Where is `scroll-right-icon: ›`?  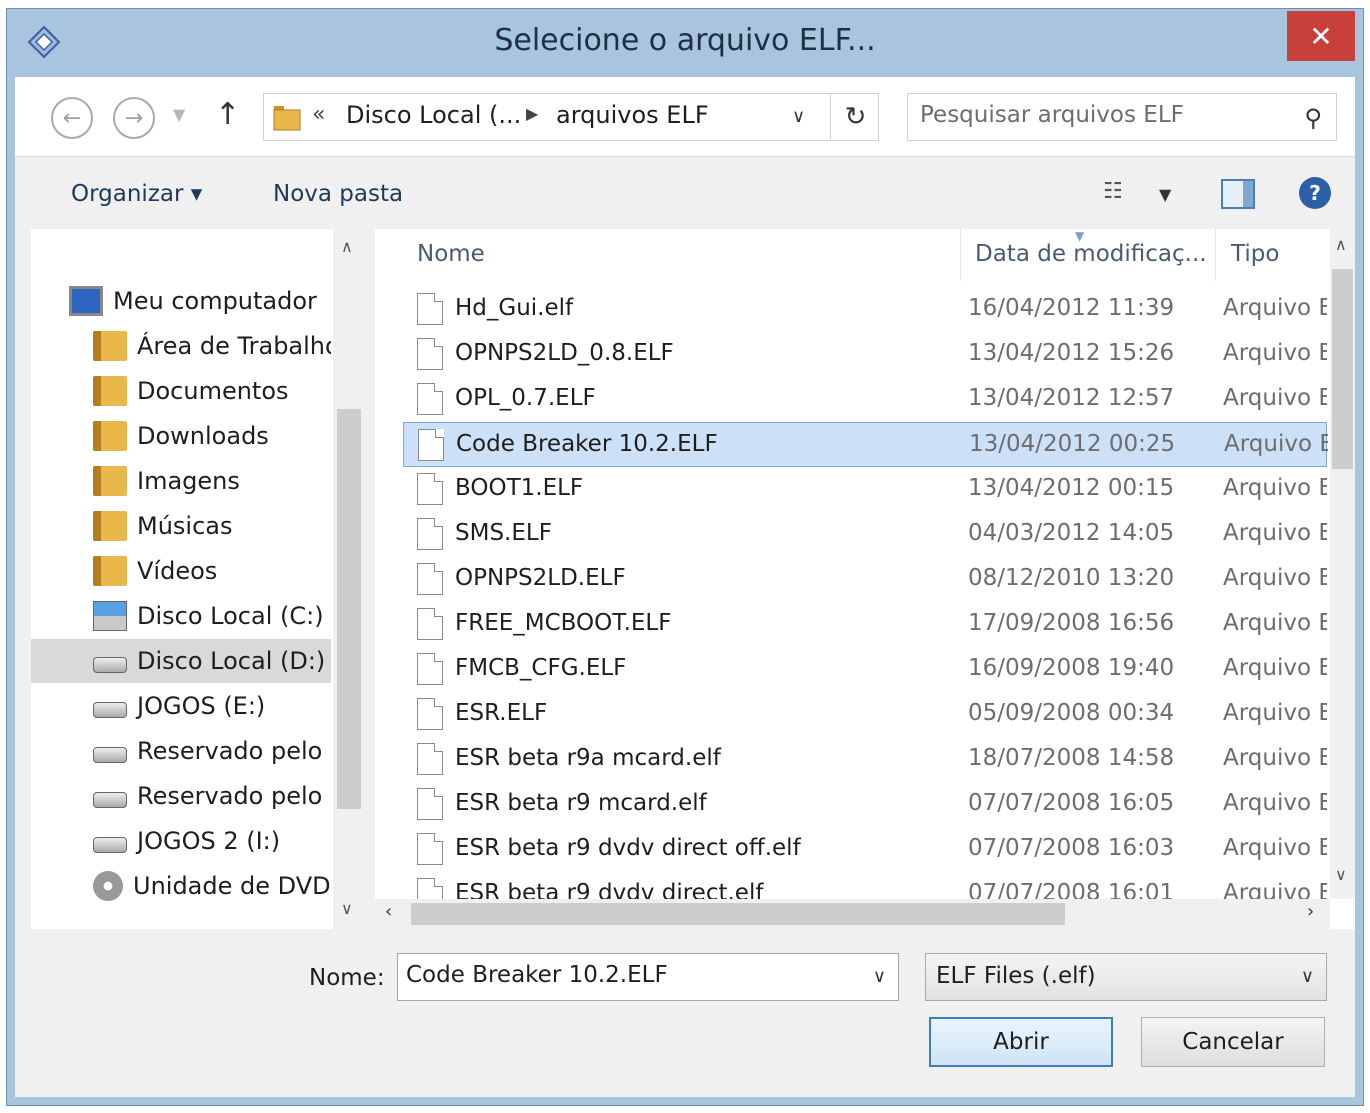
scroll-right-icon: › is located at coordinates (1310, 911).